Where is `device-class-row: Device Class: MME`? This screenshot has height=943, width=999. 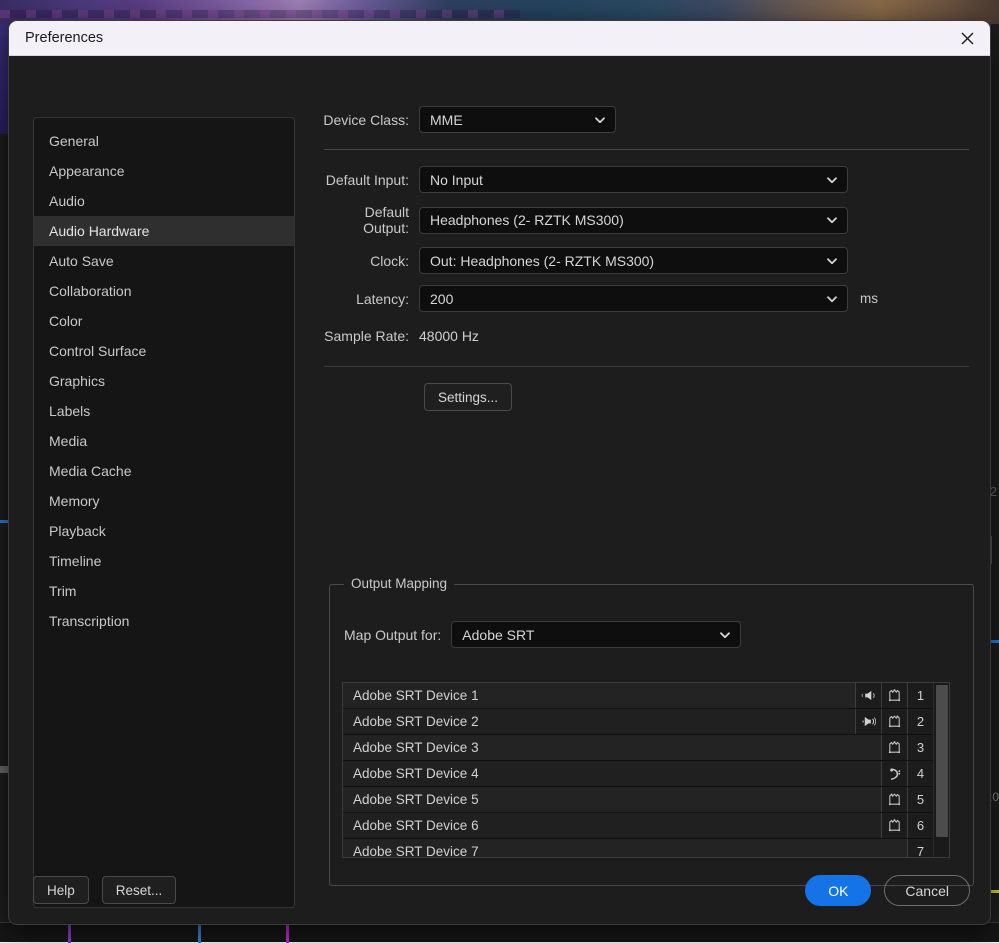
device-class-row: Device Class: MME is located at coordinates (644, 119).